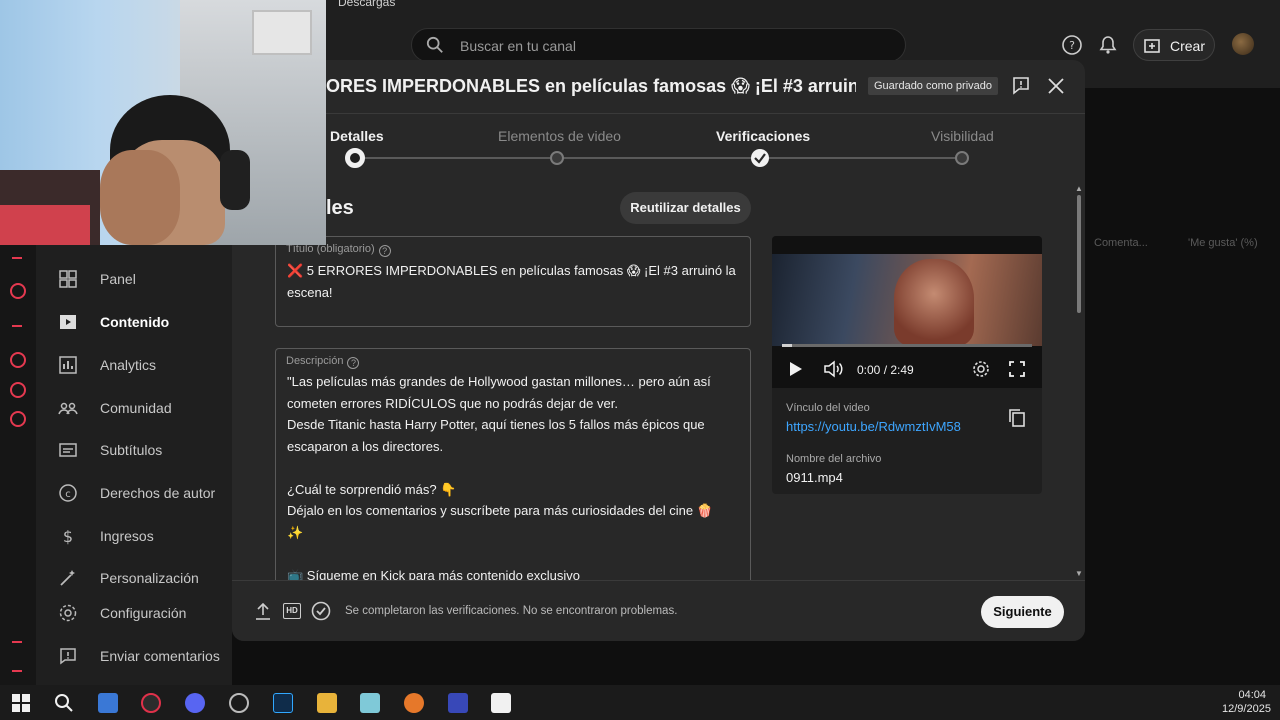 This screenshot has width=1280, height=720. I want to click on step-details-dot, so click(355, 158).